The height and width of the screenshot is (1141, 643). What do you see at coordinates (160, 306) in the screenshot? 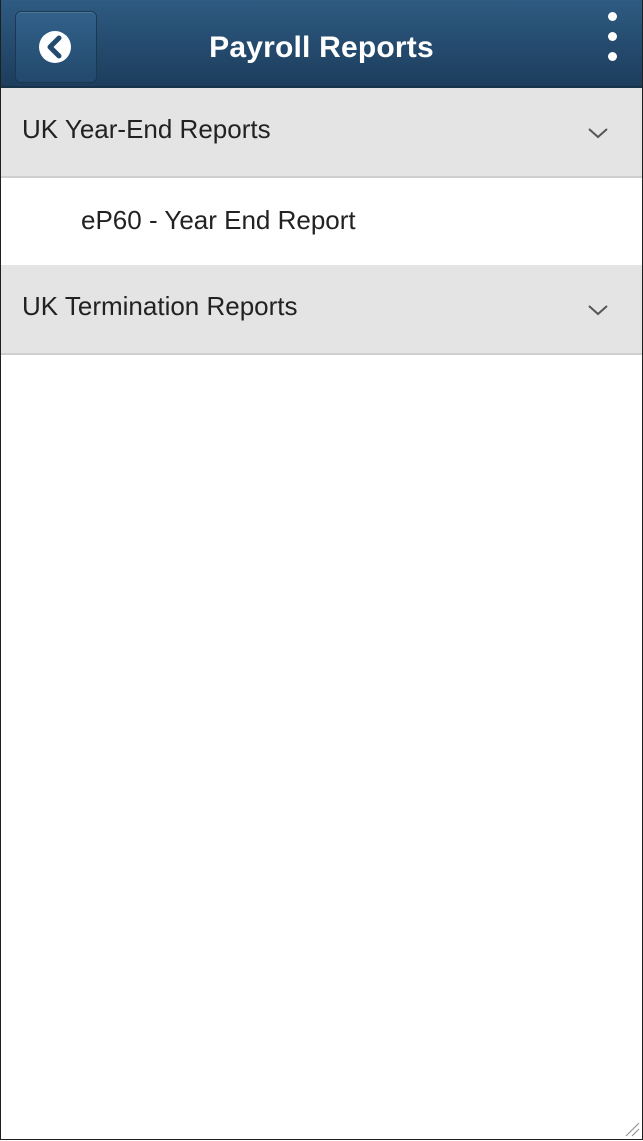
I see `group-label: UK Termination Reports` at bounding box center [160, 306].